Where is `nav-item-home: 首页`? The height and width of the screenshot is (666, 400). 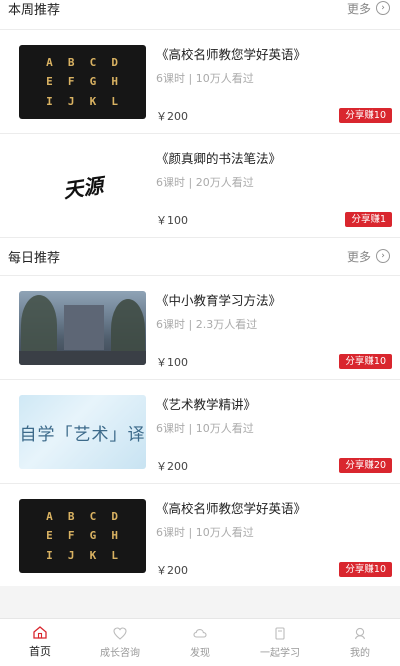 nav-item-home: 首页 is located at coordinates (40, 642).